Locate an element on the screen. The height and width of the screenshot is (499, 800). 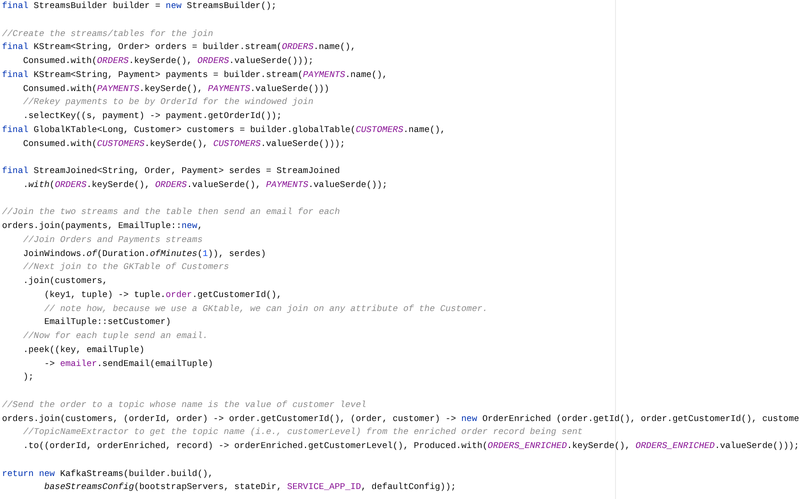
code-line: .join(customers, is located at coordinates (65, 281).